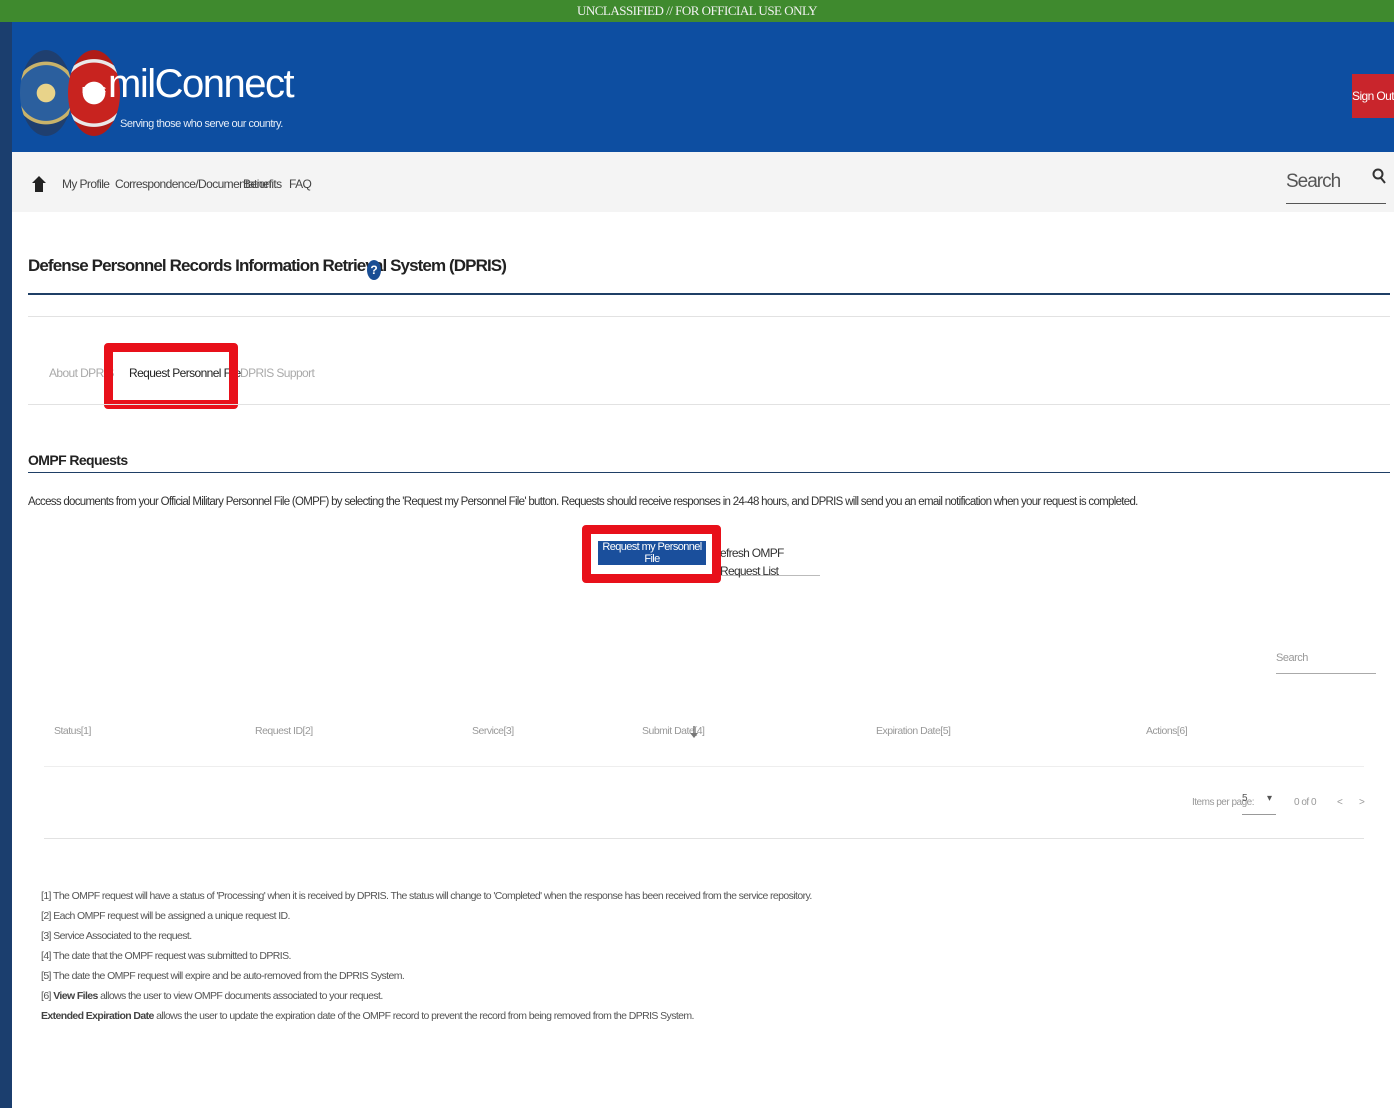  I want to click on column-header-service: Service[3], so click(493, 731).